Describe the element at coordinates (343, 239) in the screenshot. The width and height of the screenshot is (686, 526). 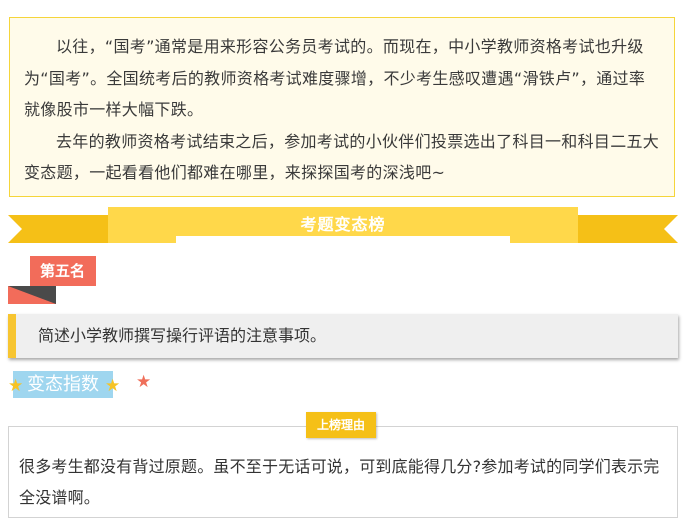
I see `ribbon-center-cutout` at that location.